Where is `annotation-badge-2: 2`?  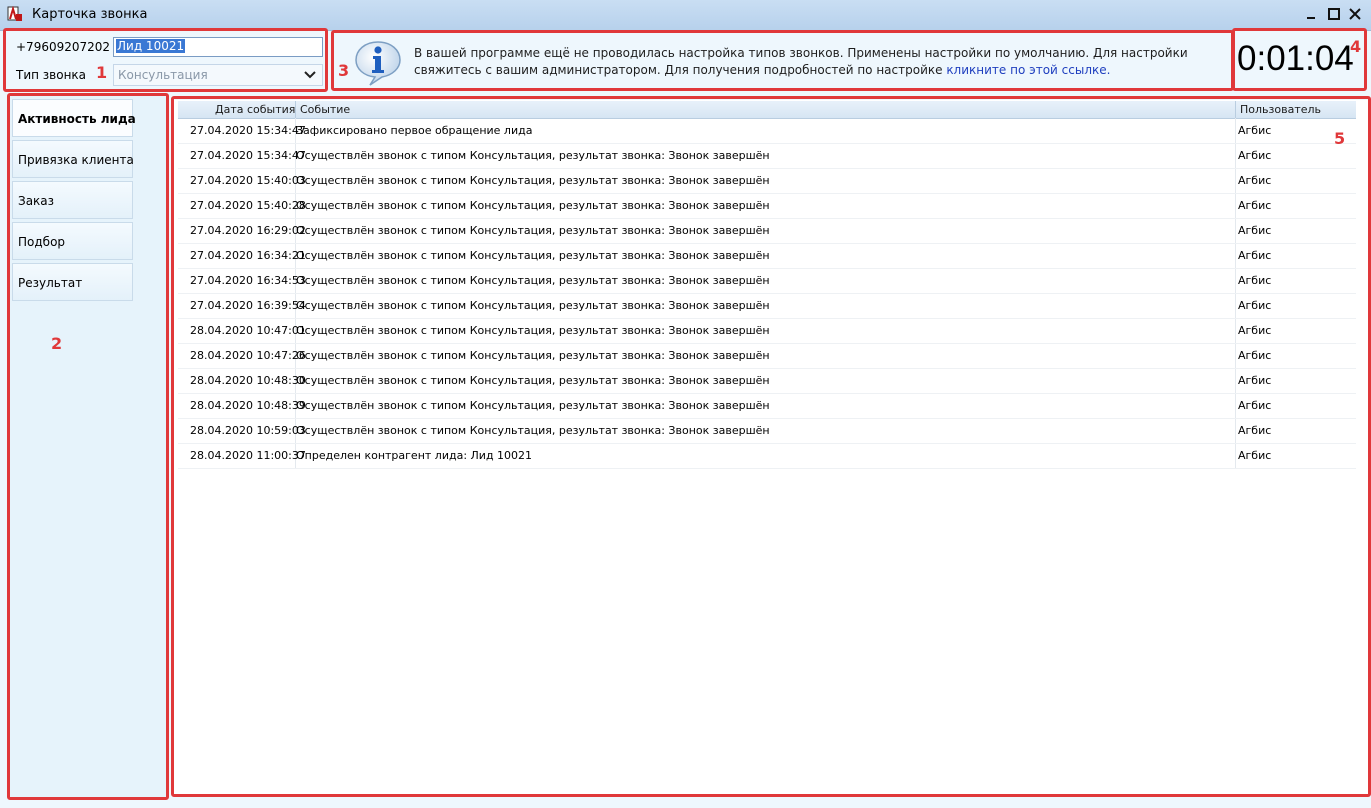 annotation-badge-2: 2 is located at coordinates (57, 343).